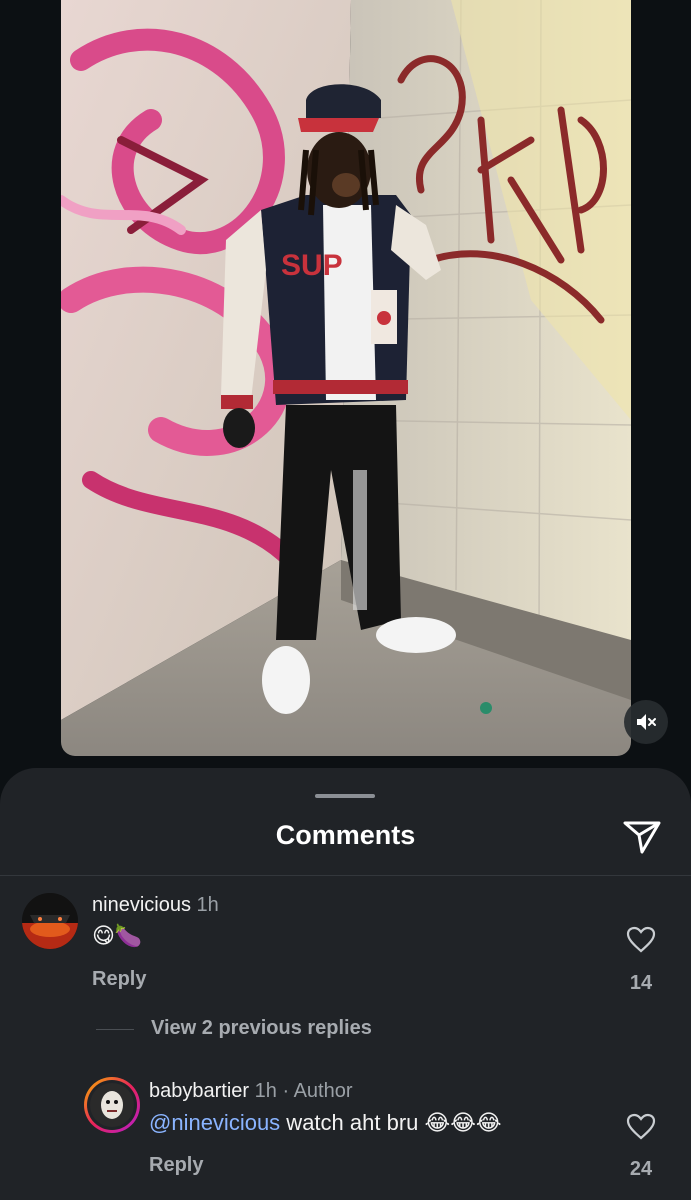 This screenshot has width=691, height=1200. I want to click on mute-toggle-button, so click(646, 722).